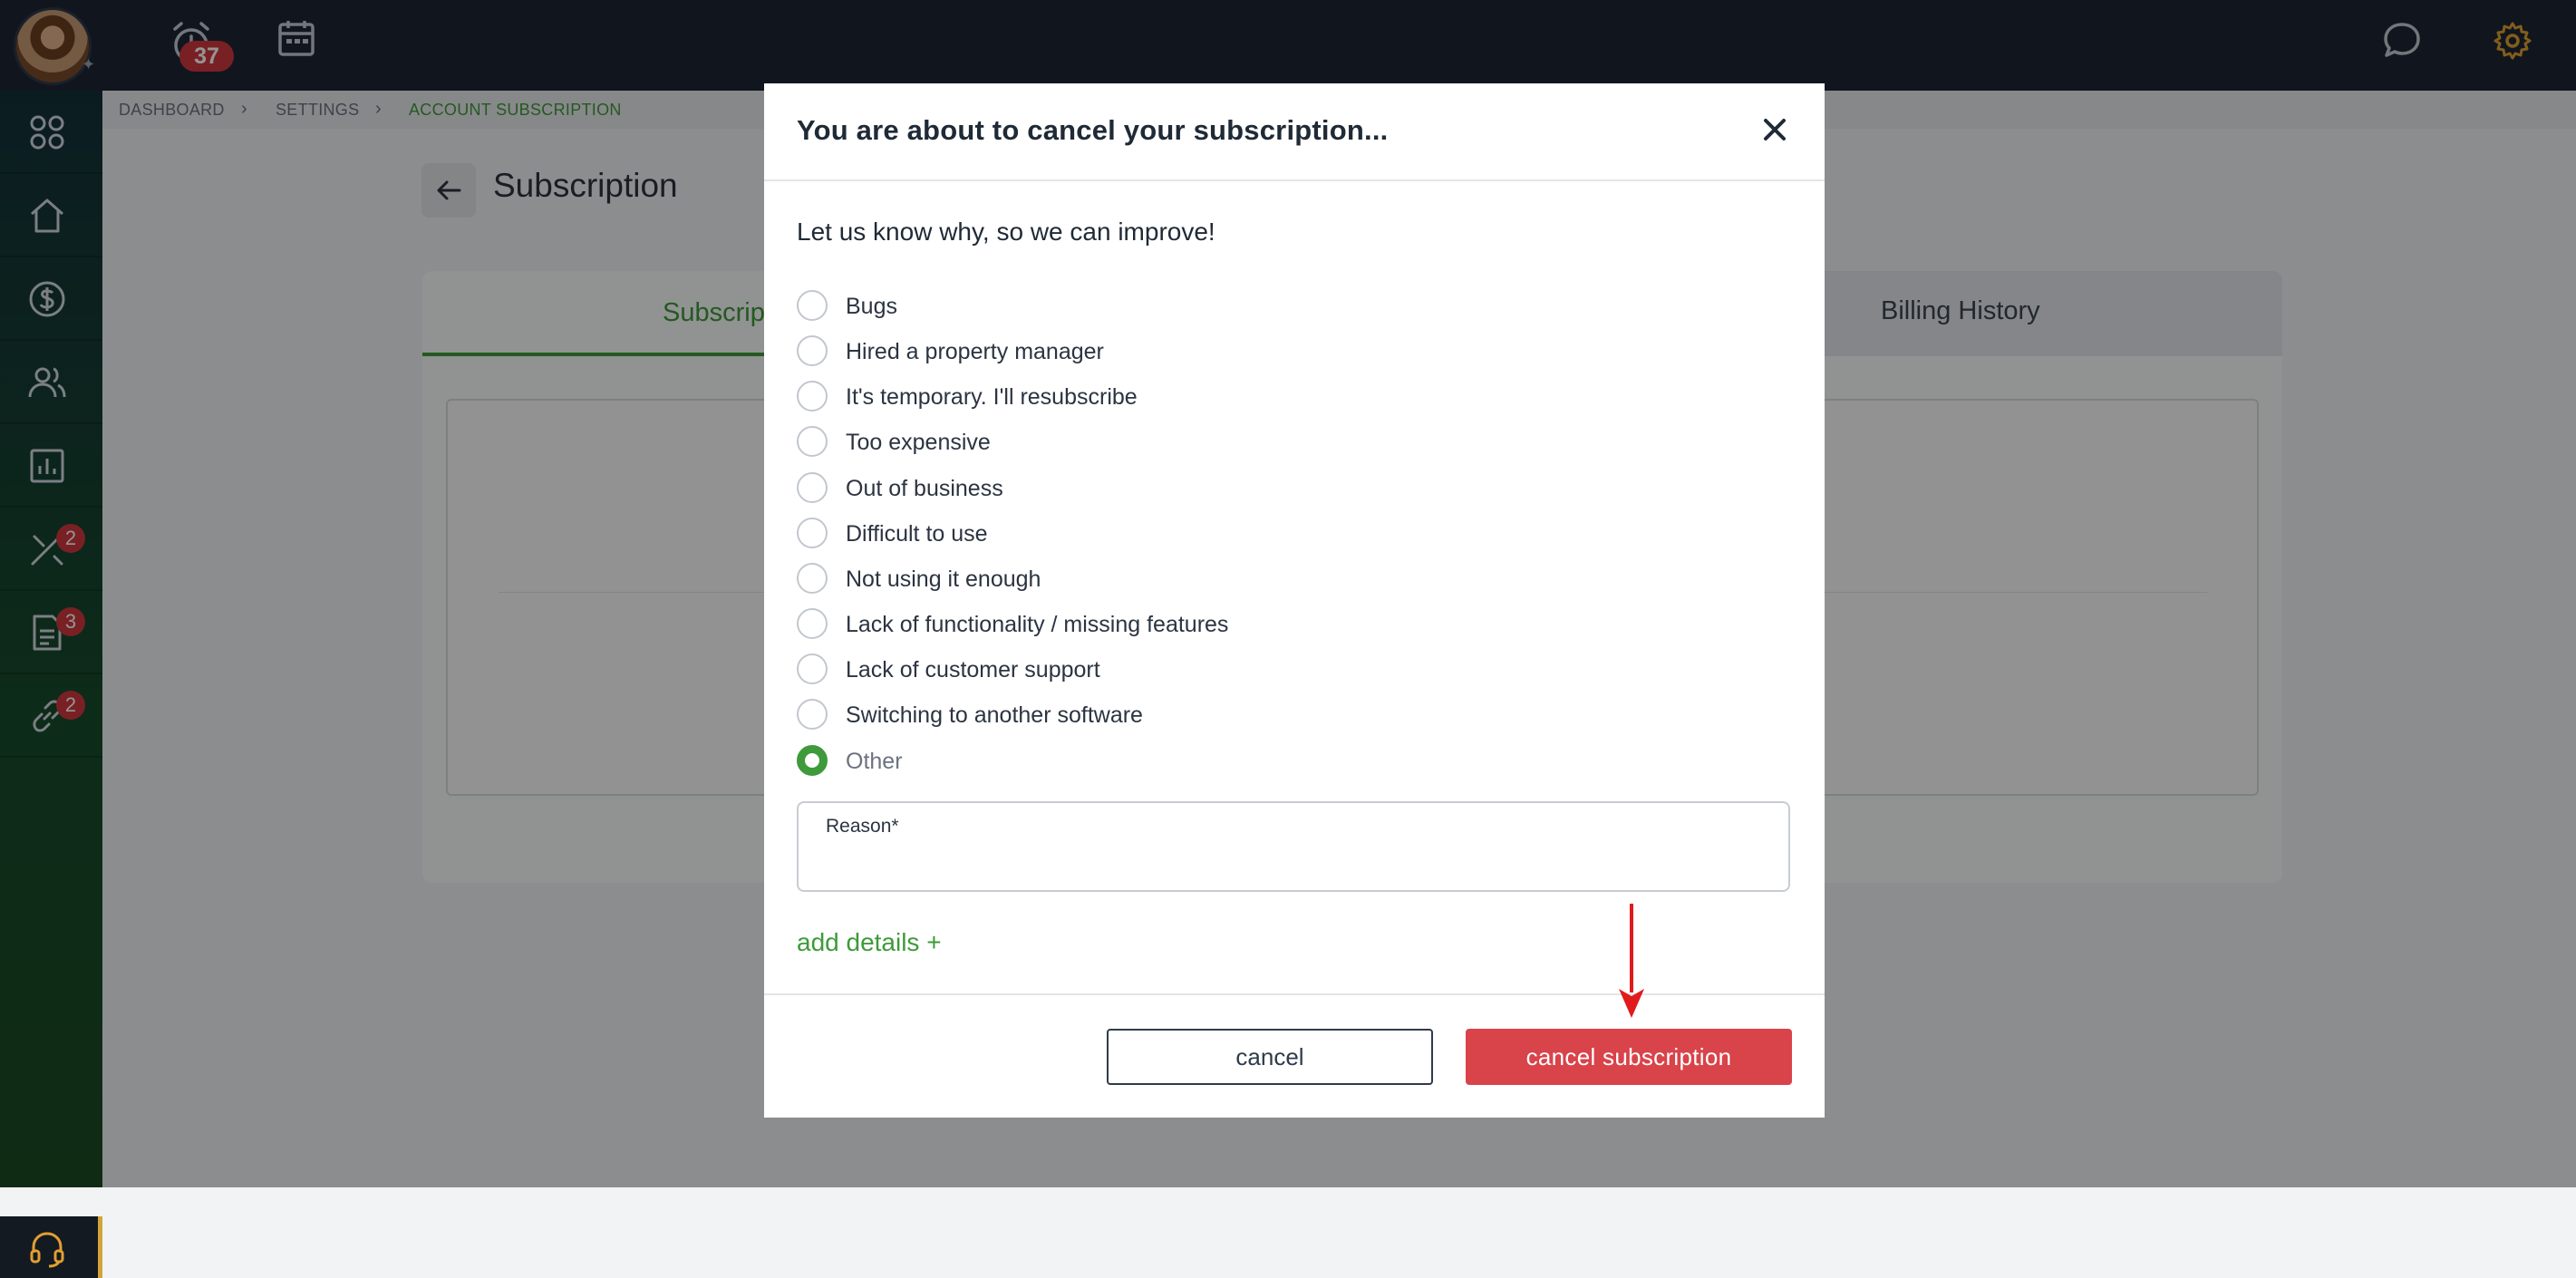 The image size is (2576, 1278). Describe the element at coordinates (812, 760) in the screenshot. I see `radio-button-selected` at that location.